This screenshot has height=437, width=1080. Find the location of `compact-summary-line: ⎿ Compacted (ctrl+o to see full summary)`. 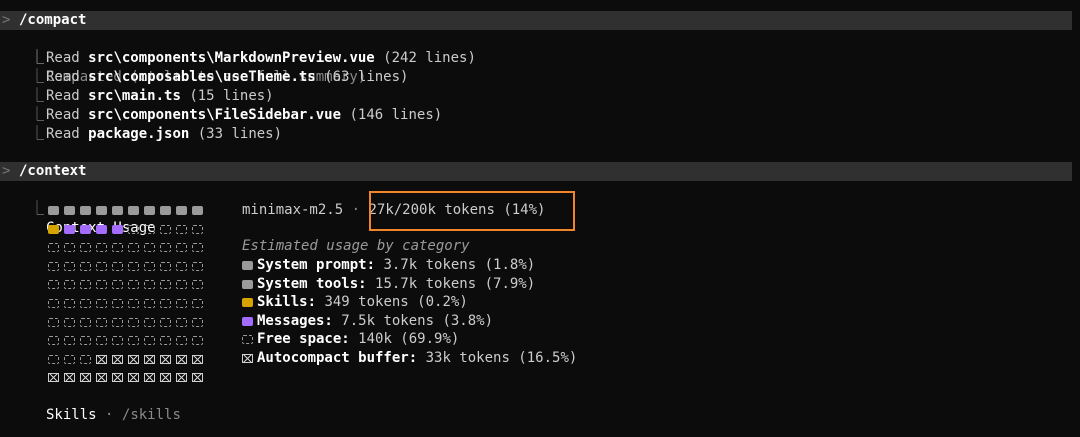

compact-summary-line: ⎿ Compacted (ctrl+o to see full summary) is located at coordinates (183, 57).